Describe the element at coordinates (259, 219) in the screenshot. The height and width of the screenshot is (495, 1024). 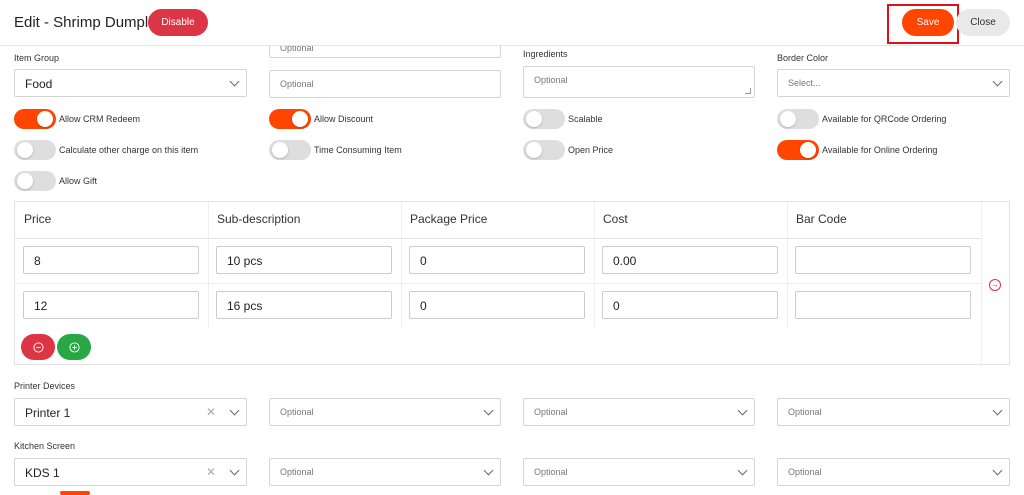
I see `column-header-sub-description: Sub-description` at that location.